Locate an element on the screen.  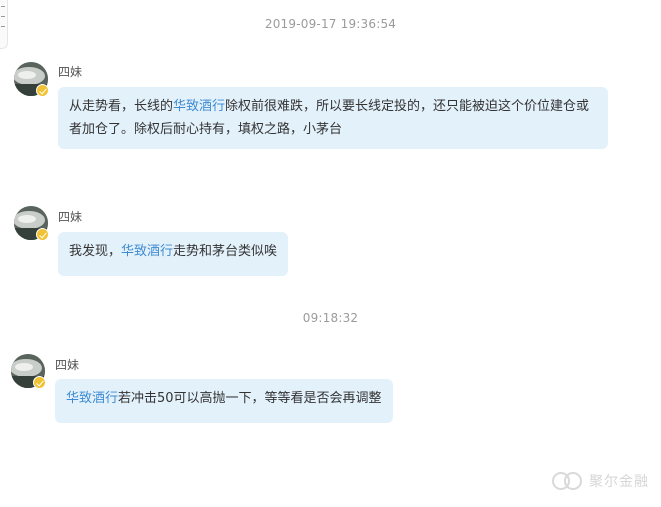
watermark-text: 聚尔金融 is located at coordinates (619, 482).